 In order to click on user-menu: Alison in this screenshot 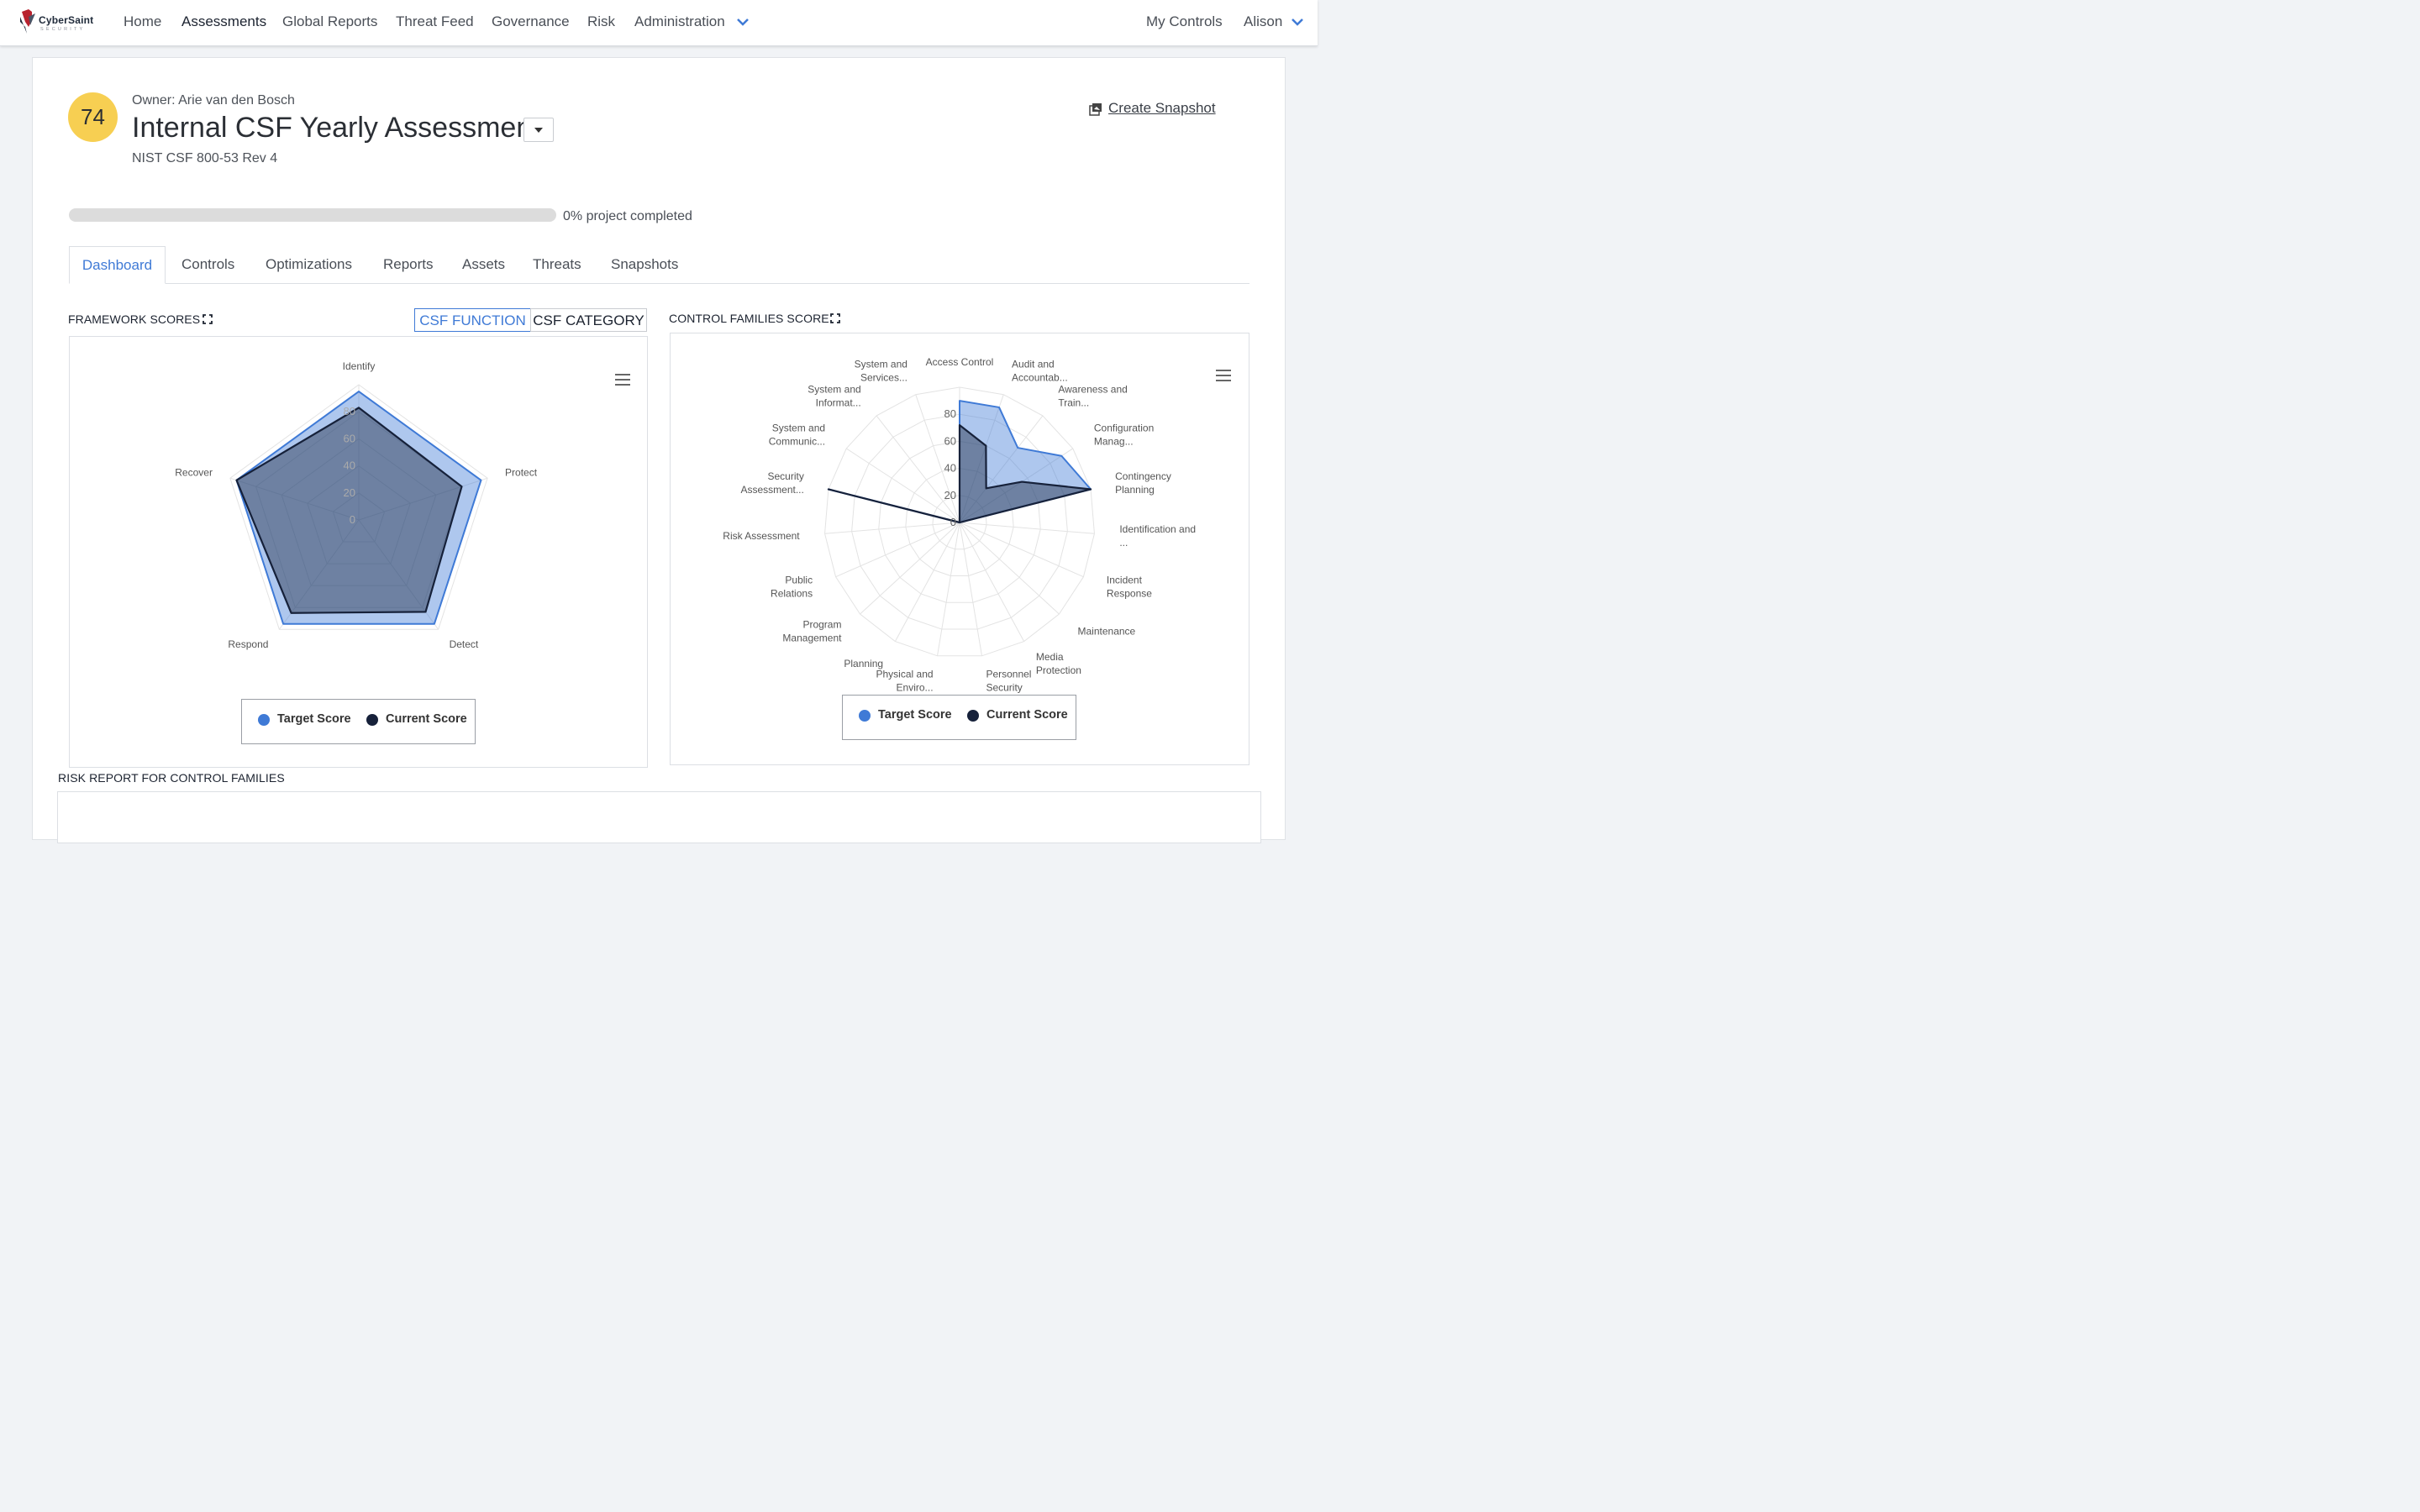, I will do `click(1263, 21)`.